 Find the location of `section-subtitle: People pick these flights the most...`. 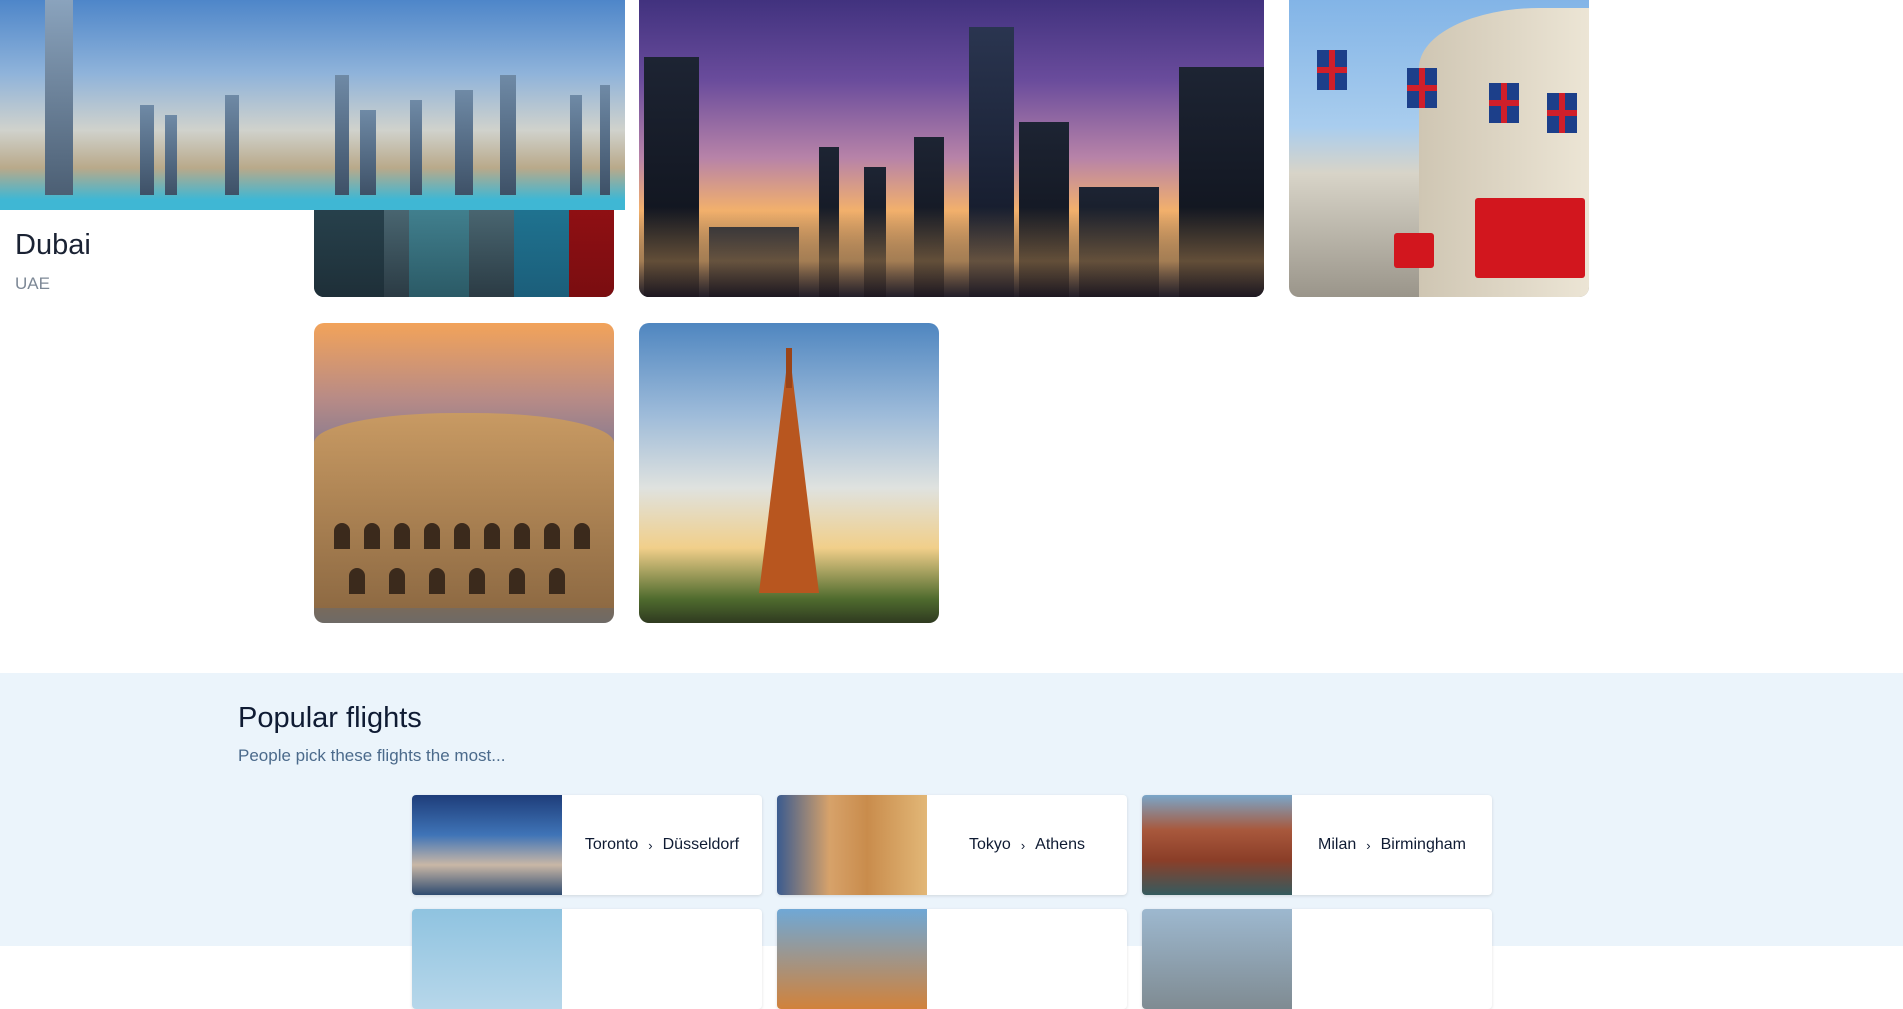

section-subtitle: People pick these flights the most... is located at coordinates (372, 755).